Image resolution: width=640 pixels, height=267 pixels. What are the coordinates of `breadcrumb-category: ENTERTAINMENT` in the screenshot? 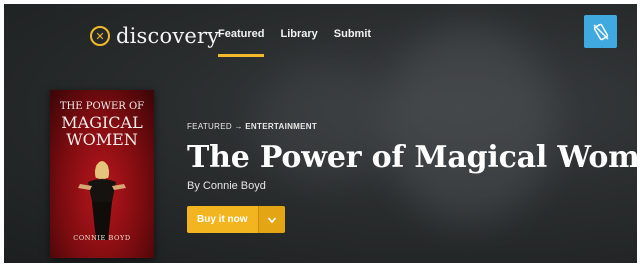 It's located at (281, 126).